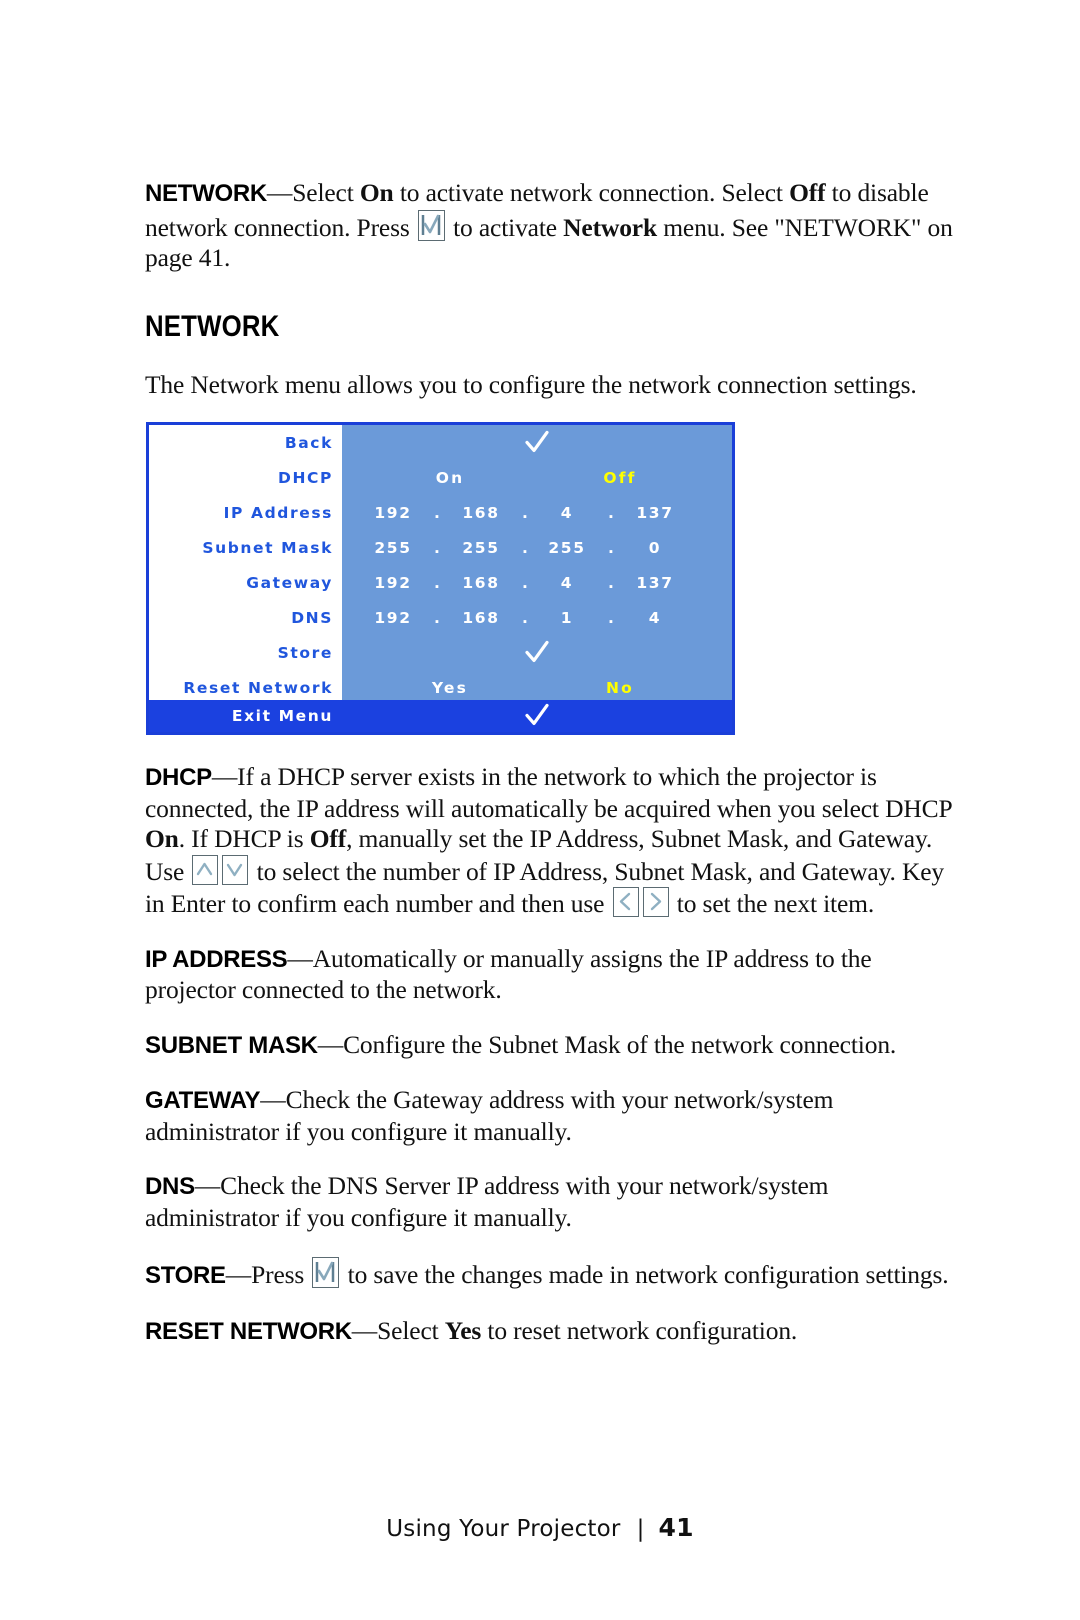 Image resolution: width=1080 pixels, height=1620 pixels. I want to click on network-intro-text-1: —Select, so click(313, 192).